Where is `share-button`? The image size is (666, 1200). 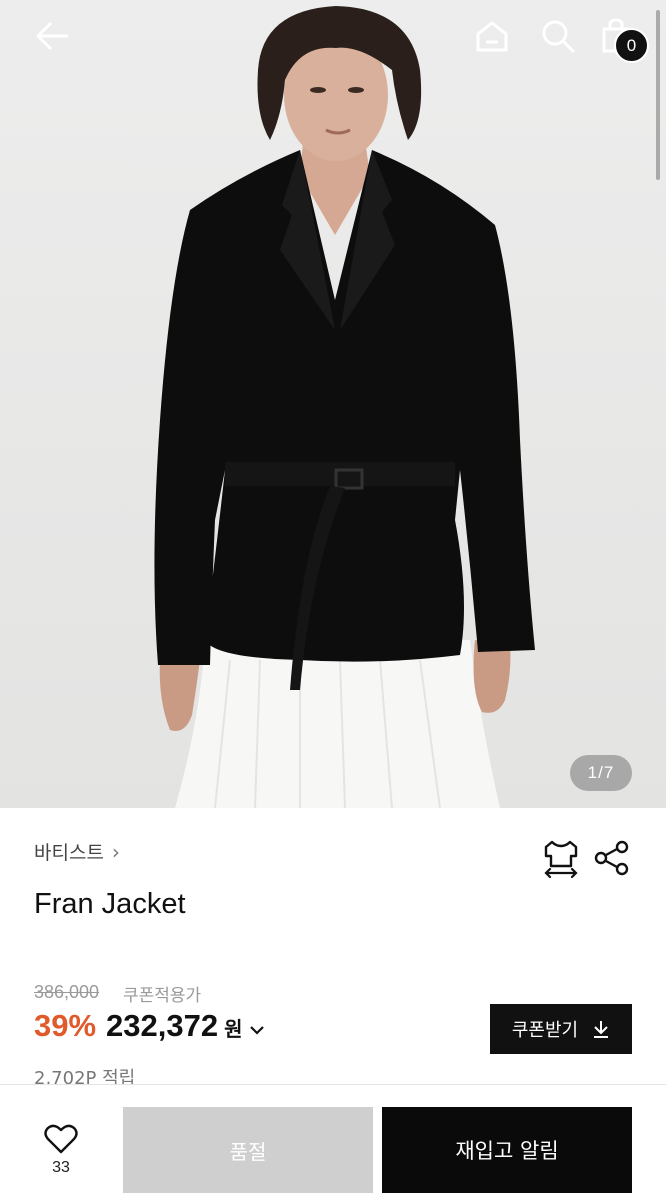
share-button is located at coordinates (612, 858).